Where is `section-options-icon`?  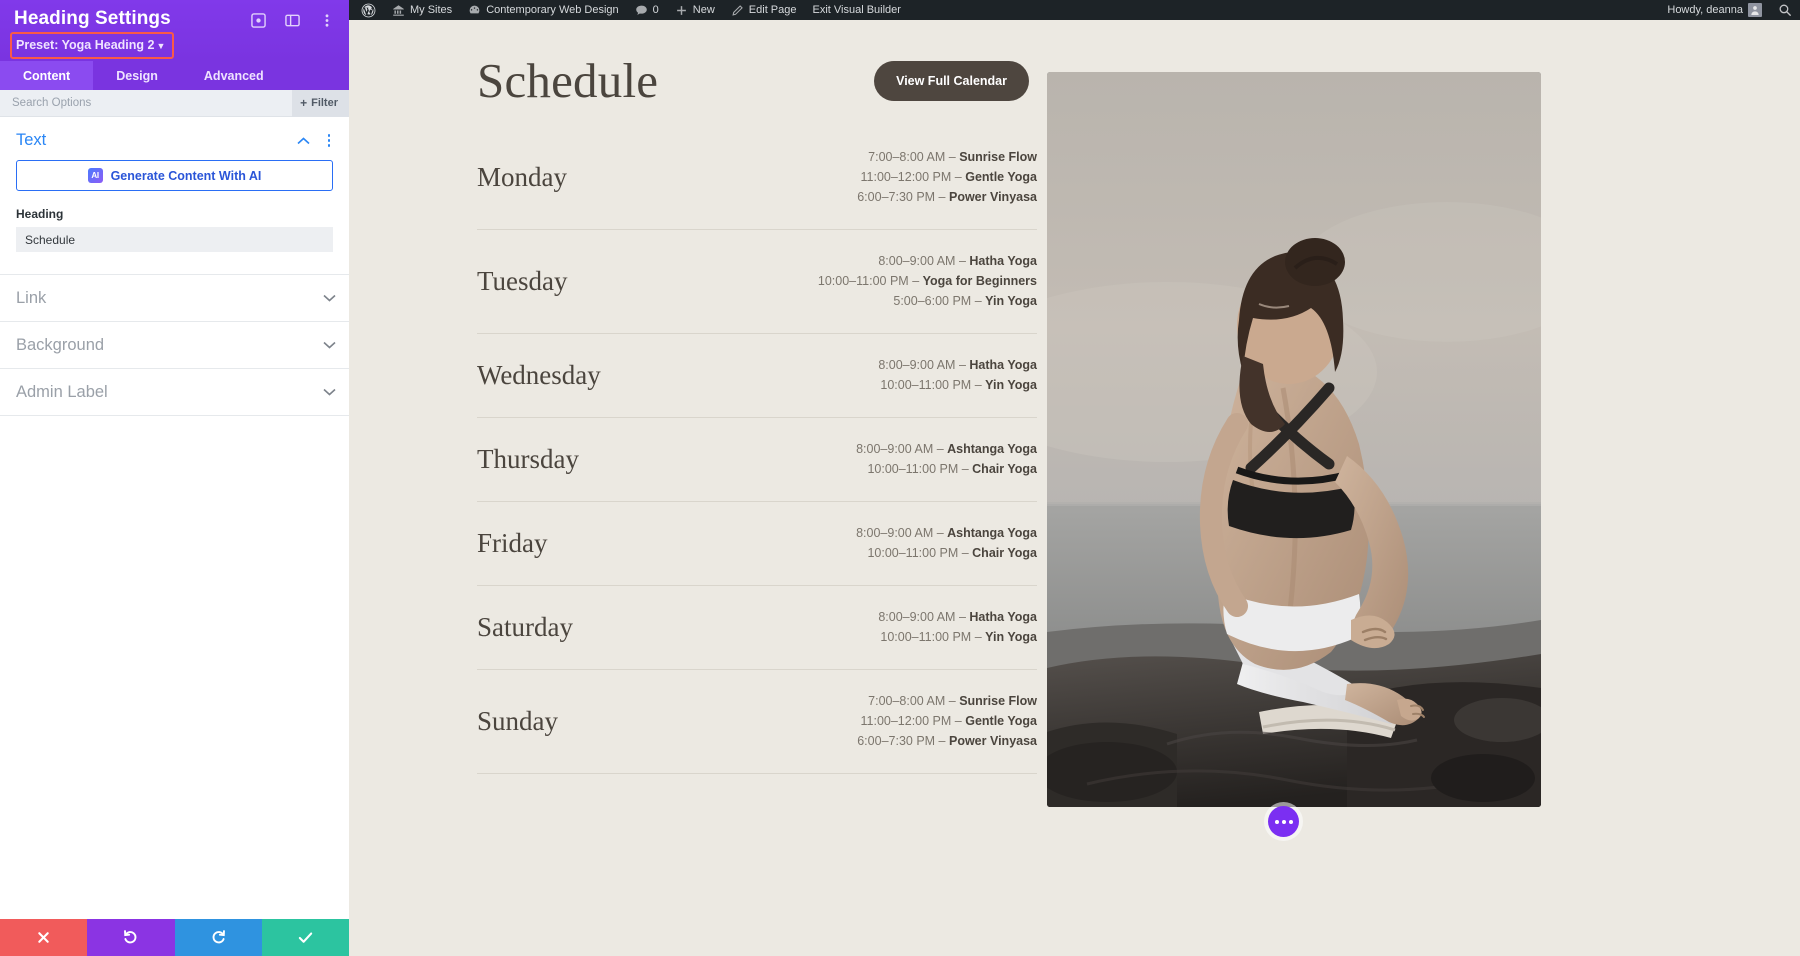
section-options-icon is located at coordinates (329, 140).